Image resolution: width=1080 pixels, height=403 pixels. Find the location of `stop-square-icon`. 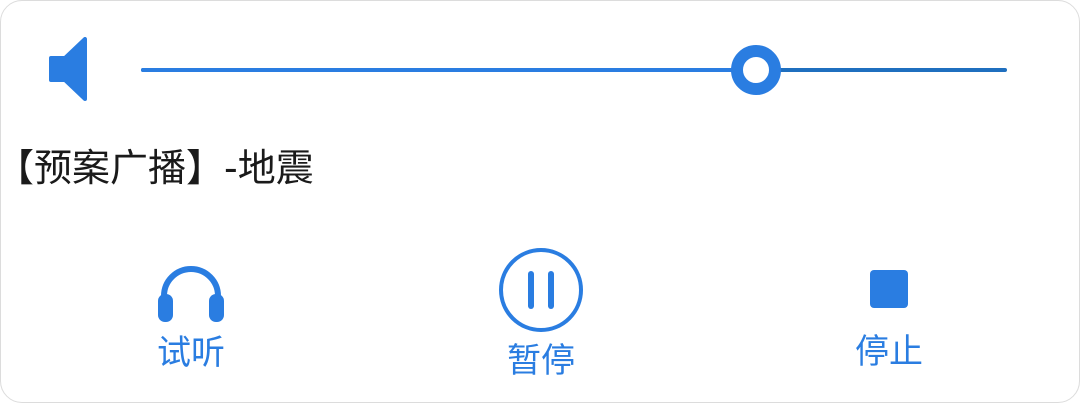

stop-square-icon is located at coordinates (889, 289).